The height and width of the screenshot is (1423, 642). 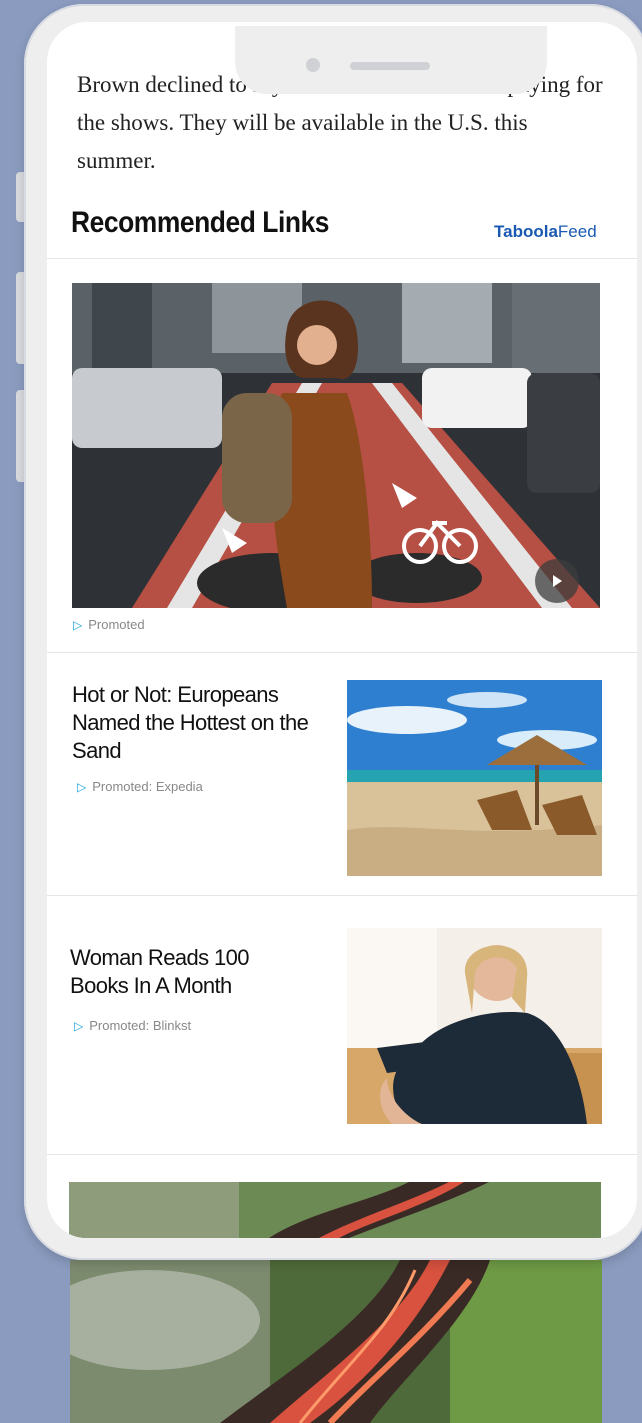 What do you see at coordinates (140, 1025) in the screenshot?
I see `promoted-text: Promoted: Blinkst` at bounding box center [140, 1025].